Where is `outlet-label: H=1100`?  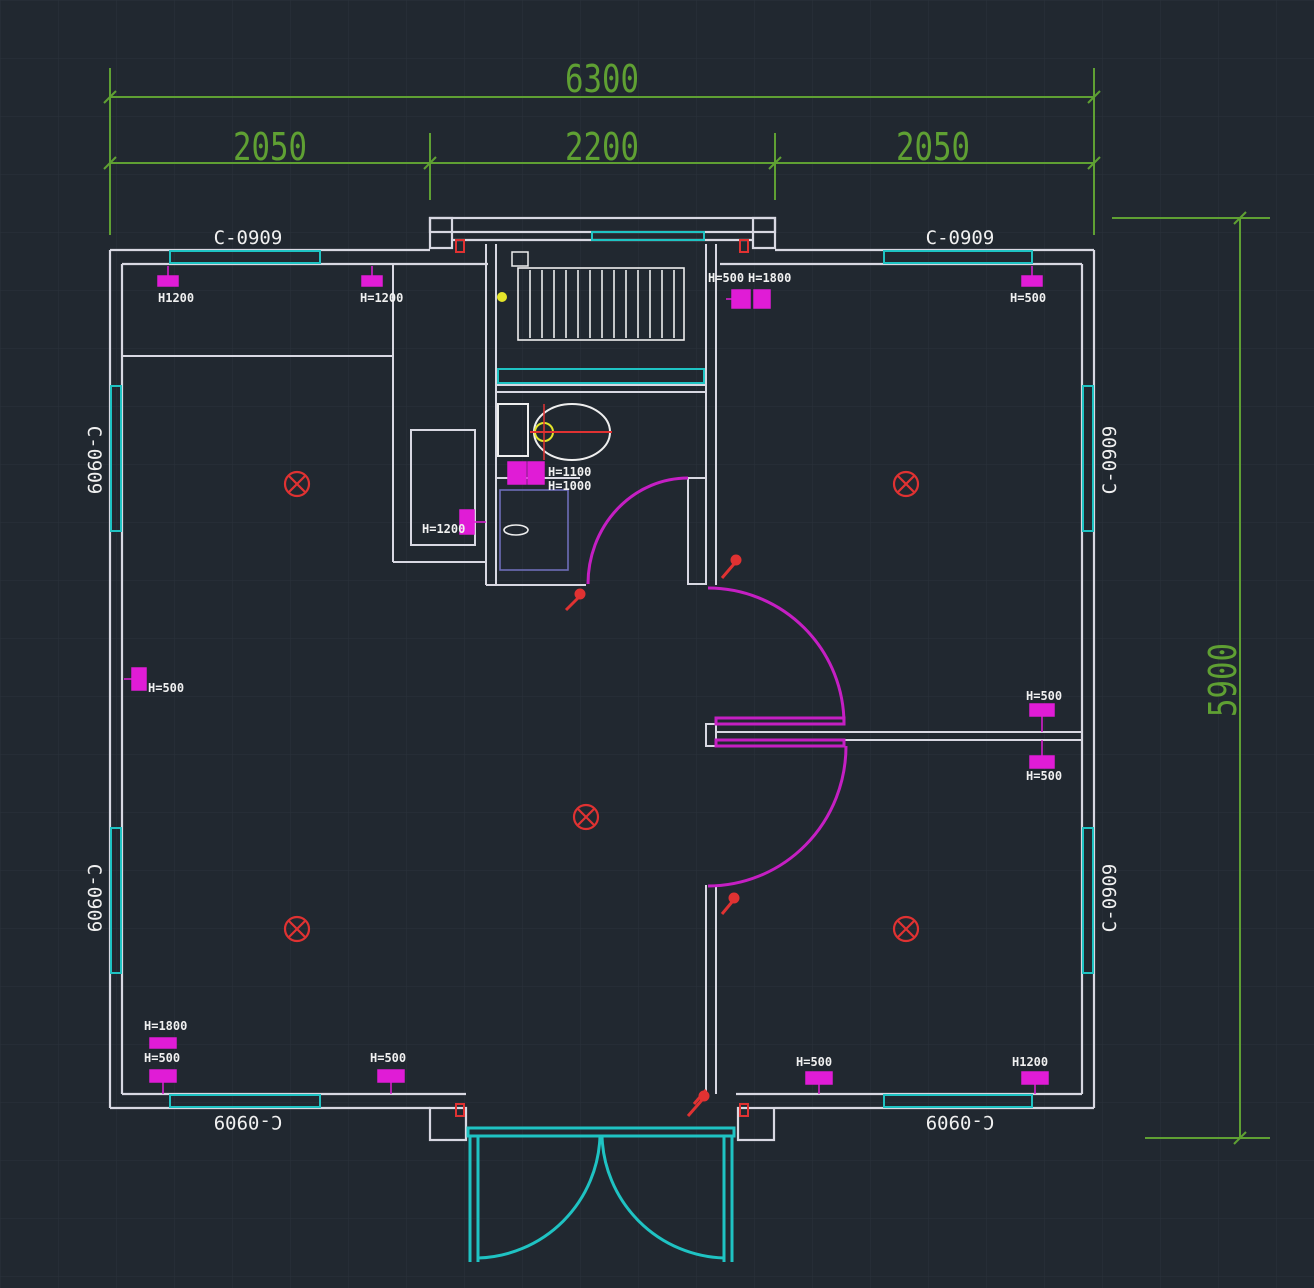
outlet-label: H=1100 is located at coordinates (569, 472).